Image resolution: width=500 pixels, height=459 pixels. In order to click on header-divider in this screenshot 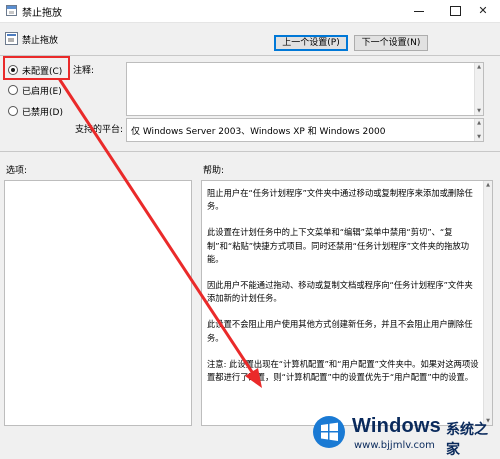, I will do `click(250, 55)`.